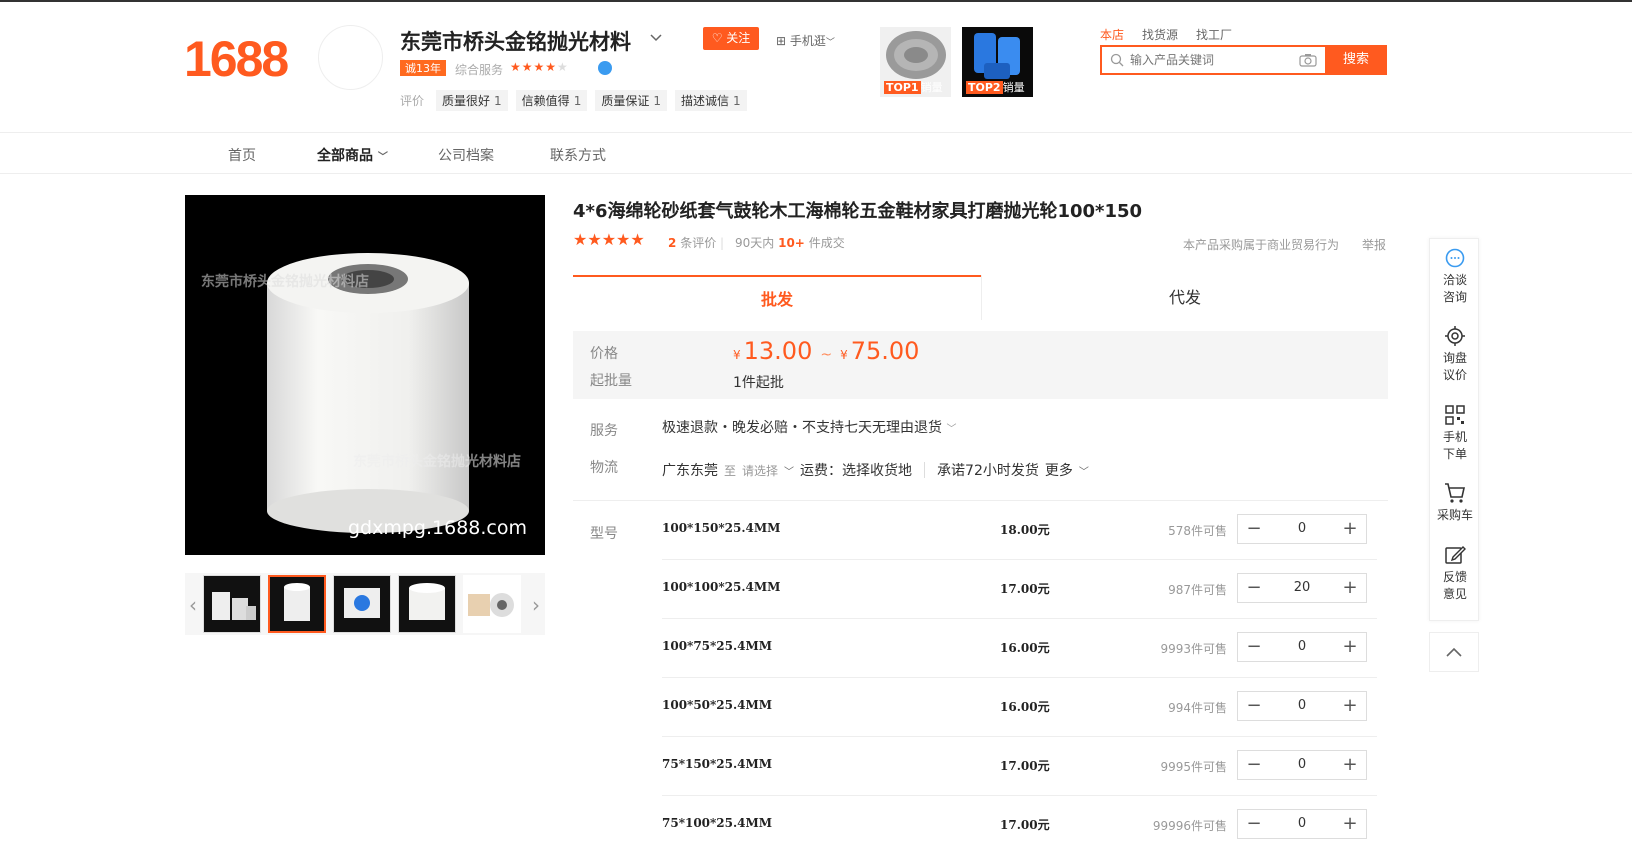  I want to click on inquiry-line1: 询盘, so click(1454, 358).